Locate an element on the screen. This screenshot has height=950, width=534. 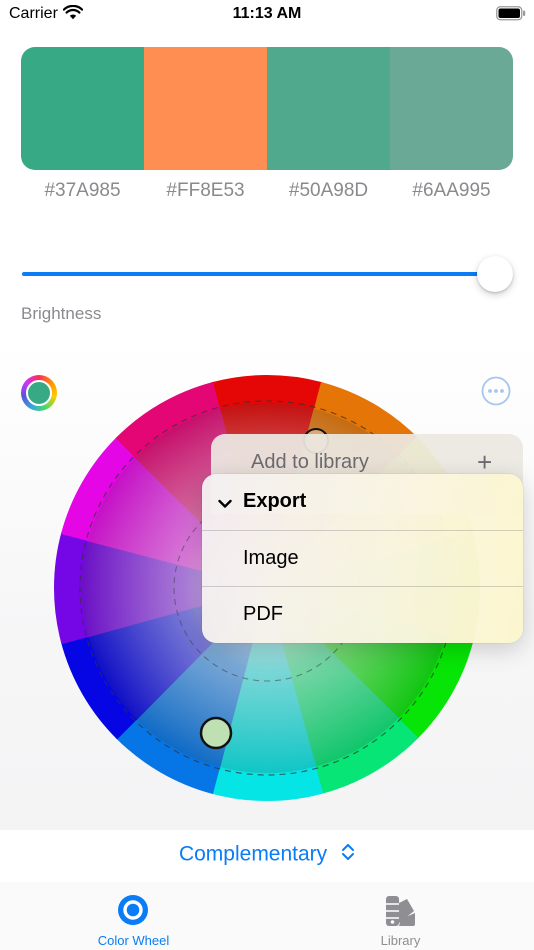
tab-bar: Color Wheel Library is located at coordinates (267, 916).